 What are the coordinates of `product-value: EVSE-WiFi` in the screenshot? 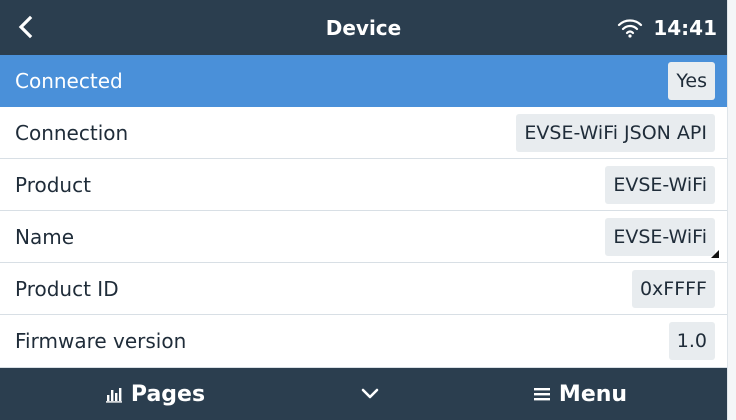 It's located at (660, 184).